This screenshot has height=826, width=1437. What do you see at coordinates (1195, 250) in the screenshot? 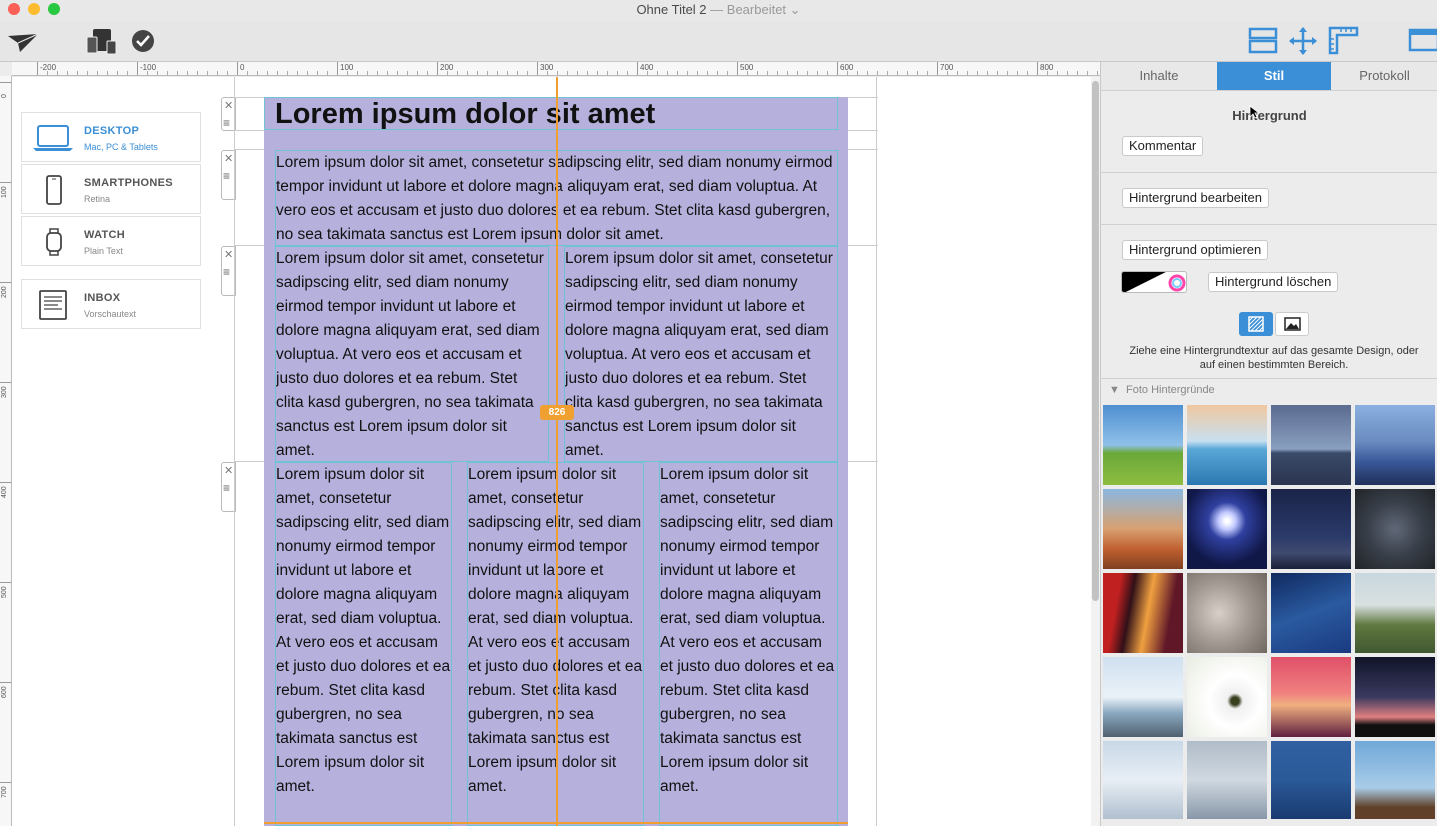
I see `optimize-background-button: Hintergrund optimieren` at bounding box center [1195, 250].